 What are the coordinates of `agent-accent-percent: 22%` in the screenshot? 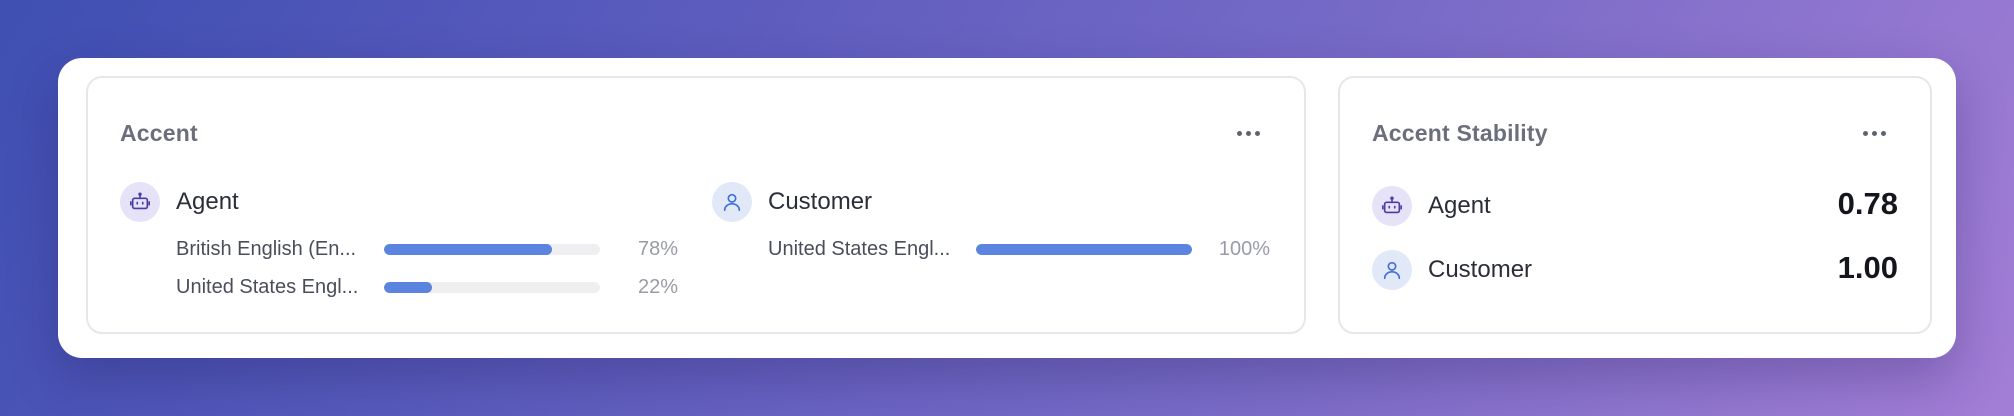 It's located at (657, 287).